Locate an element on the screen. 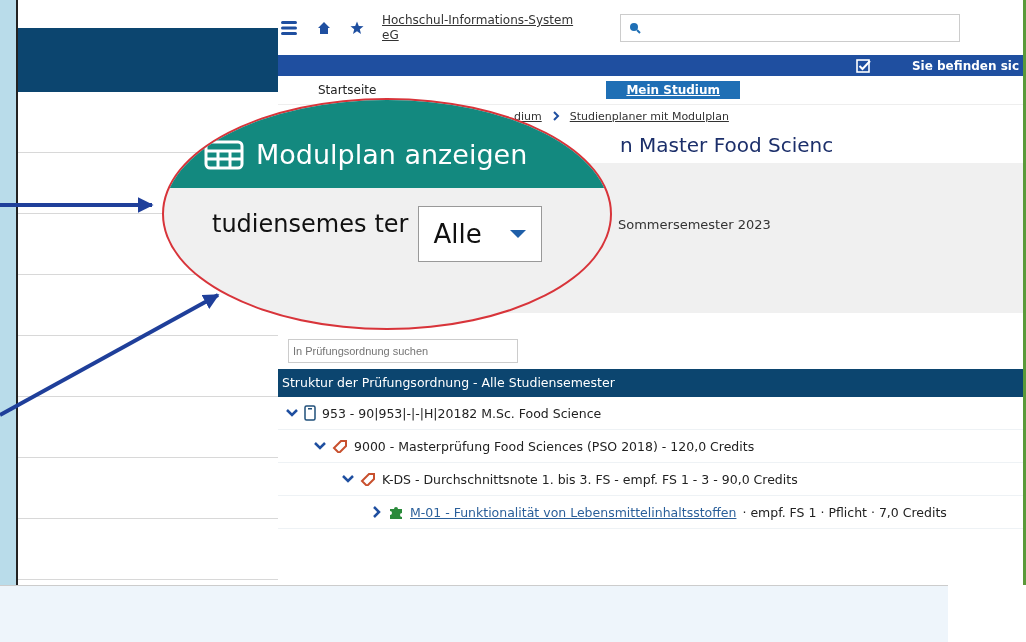  tree-label: 953 - 90|953|-|-|H|20182 M.Sc. Food Science is located at coordinates (462, 413).